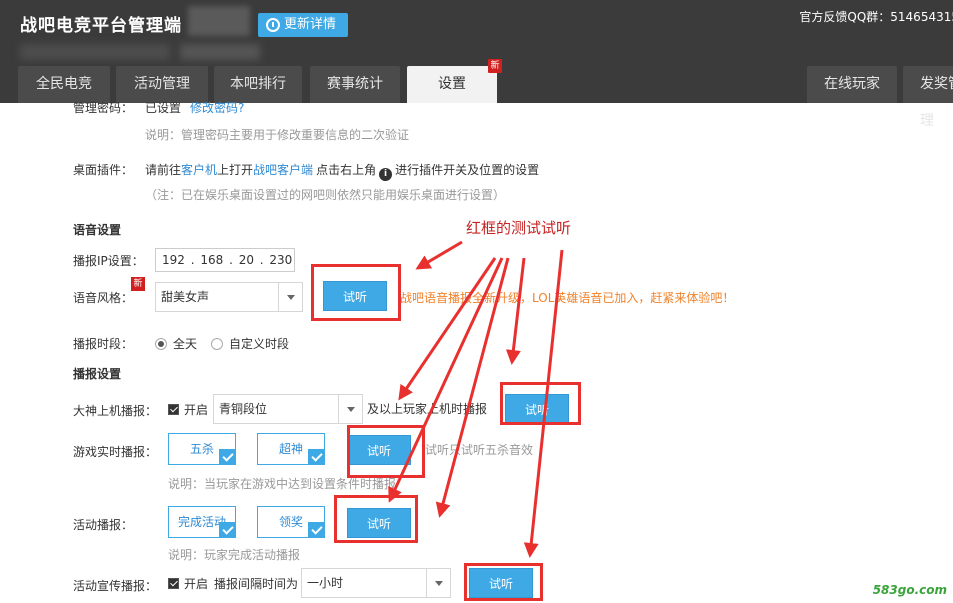  Describe the element at coordinates (97, 374) in the screenshot. I see `broadcast-section-title: 播报设置` at that location.